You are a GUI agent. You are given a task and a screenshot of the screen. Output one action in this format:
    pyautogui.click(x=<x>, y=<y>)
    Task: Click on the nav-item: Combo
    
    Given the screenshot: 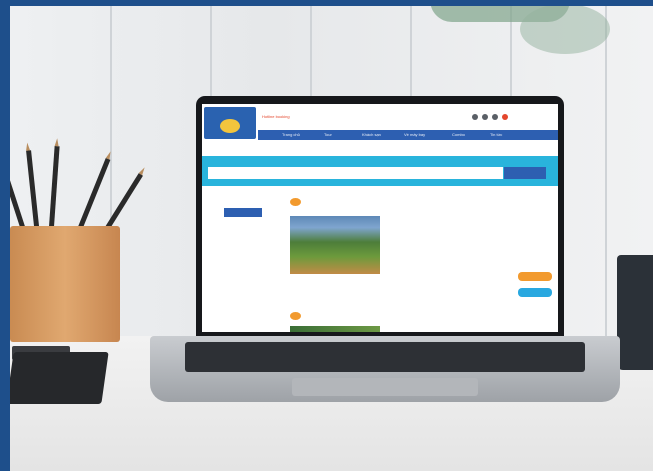 What is the action you would take?
    pyautogui.click(x=458, y=134)
    